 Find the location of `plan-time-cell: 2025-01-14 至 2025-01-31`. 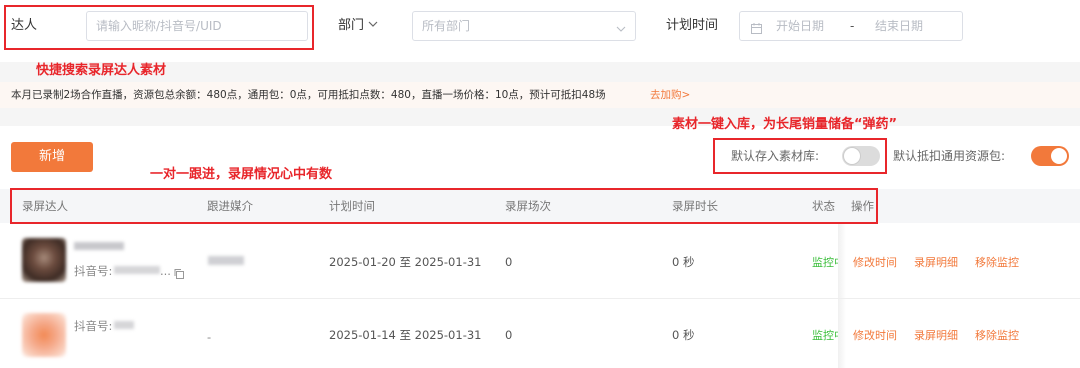

plan-time-cell: 2025-01-14 至 2025-01-31 is located at coordinates (405, 335).